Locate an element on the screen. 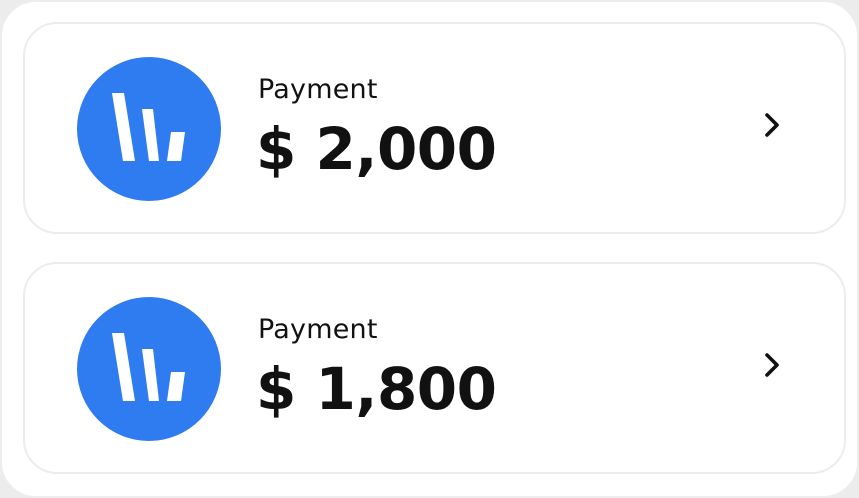 Image resolution: width=859 pixels, height=498 pixels. payment-amount: $ 1,800 is located at coordinates (376, 389).